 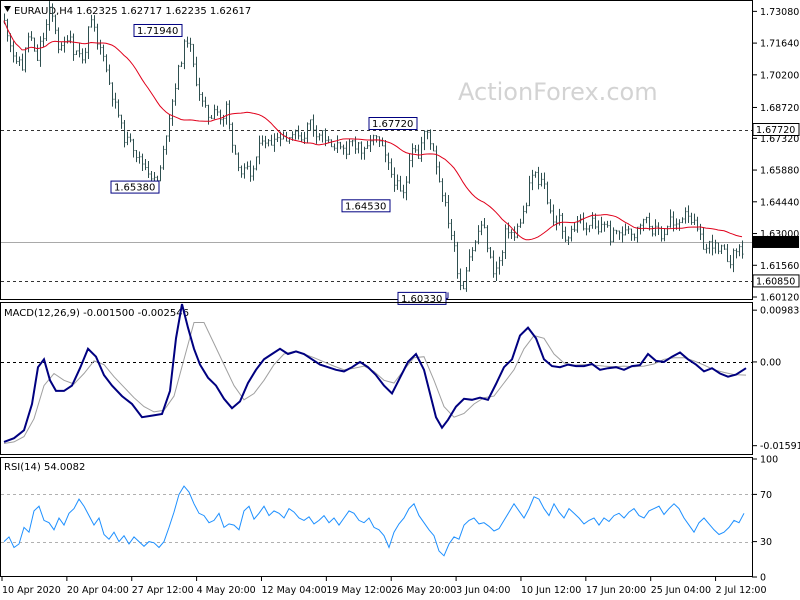 What do you see at coordinates (616, 590) in the screenshot?
I see `time-axis-label: 17 Jun 20:00` at bounding box center [616, 590].